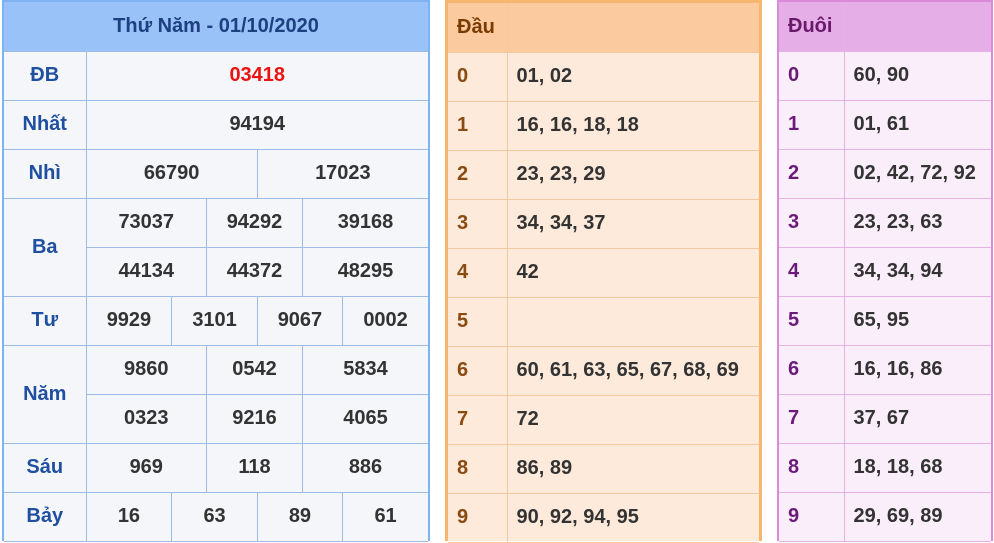 The width and height of the screenshot is (994, 543). I want to click on dau-row: 0 01, 02, so click(603, 77).